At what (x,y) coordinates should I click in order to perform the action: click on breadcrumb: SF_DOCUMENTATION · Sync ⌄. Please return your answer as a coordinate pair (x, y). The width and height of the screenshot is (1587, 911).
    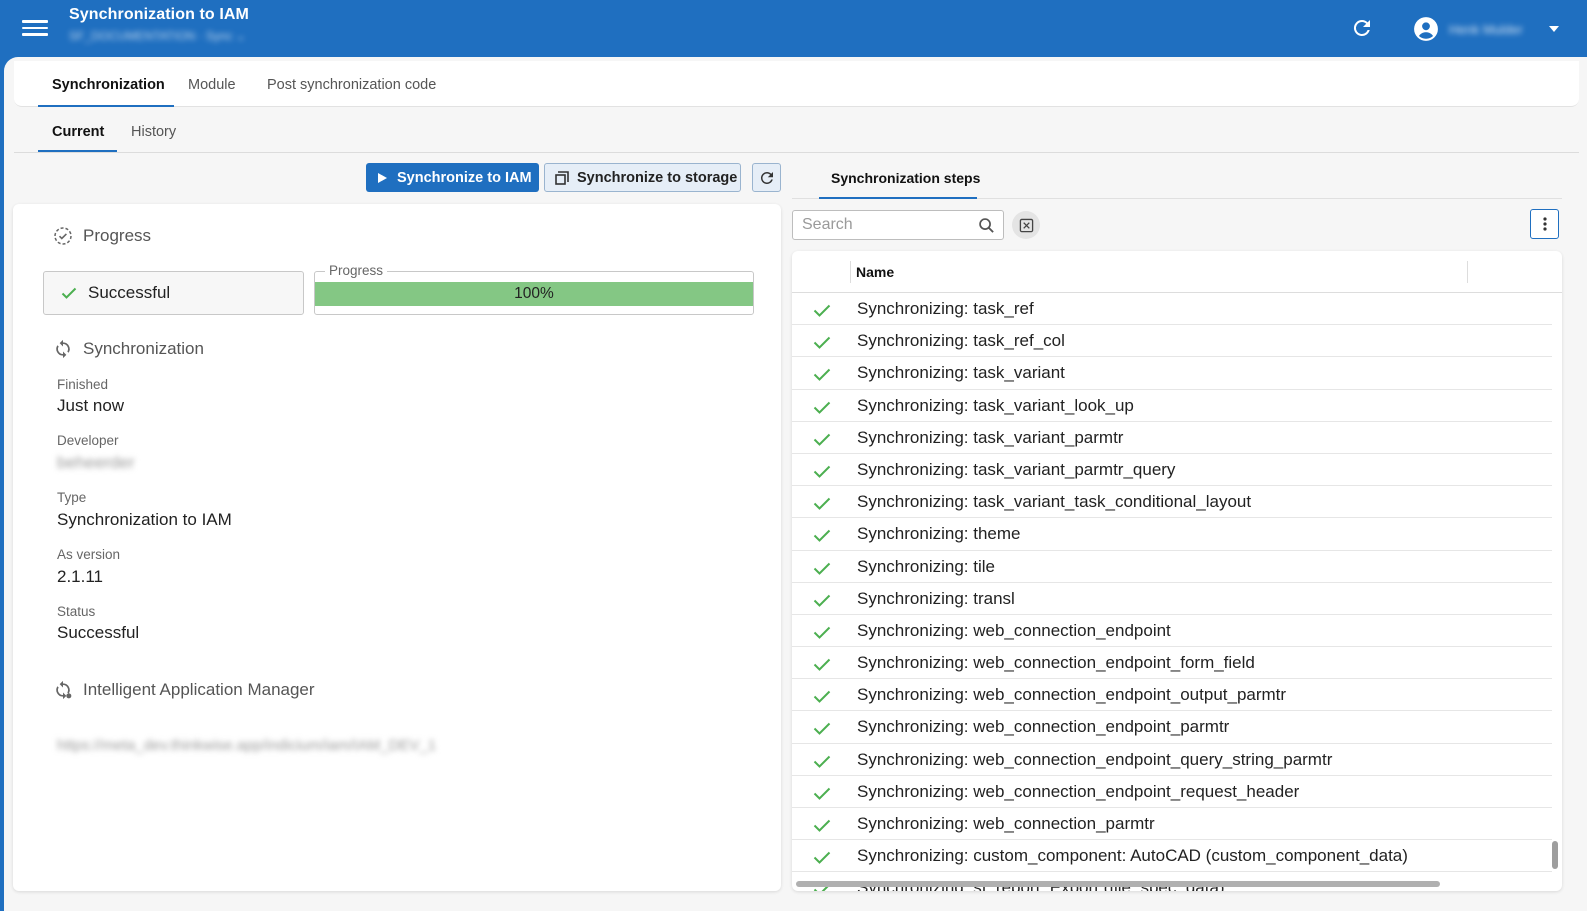
    Looking at the image, I should click on (157, 36).